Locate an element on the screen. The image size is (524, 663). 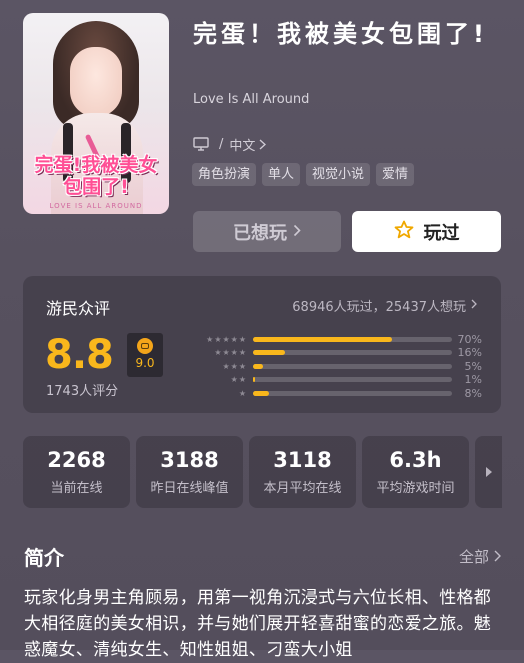
metric-card-average-playtime: 6.3h 平均游戏时间 is located at coordinates (415, 472).